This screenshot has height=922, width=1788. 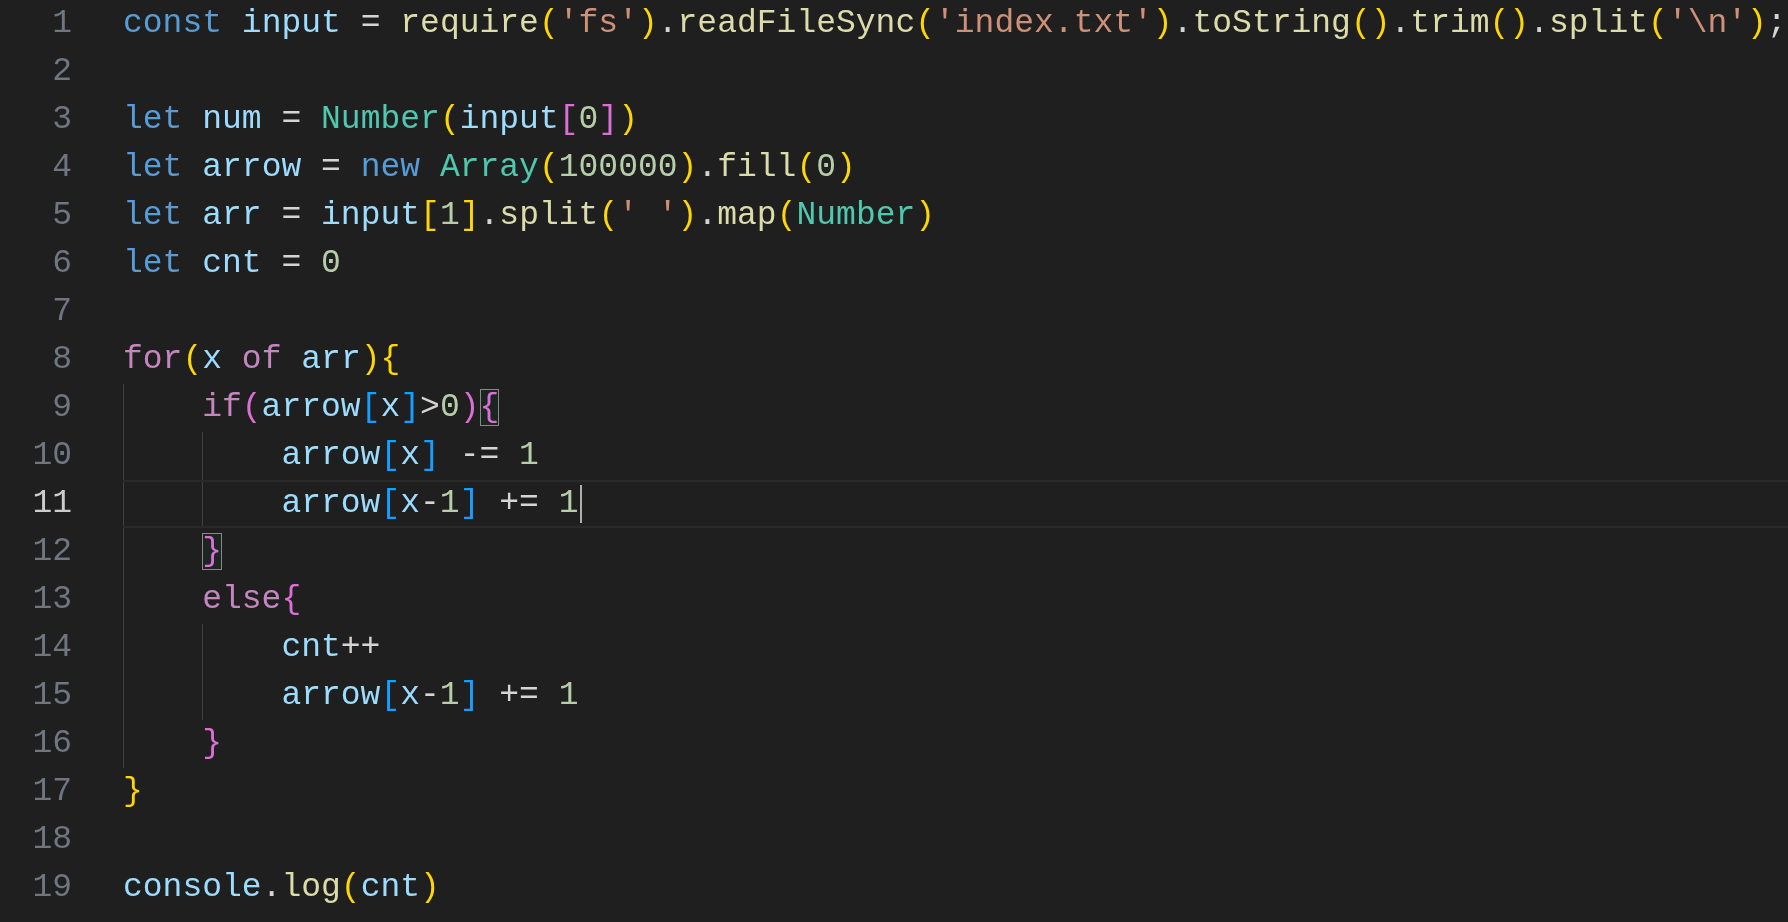 What do you see at coordinates (232, 264) in the screenshot?
I see `code-line: let cnt = 0` at bounding box center [232, 264].